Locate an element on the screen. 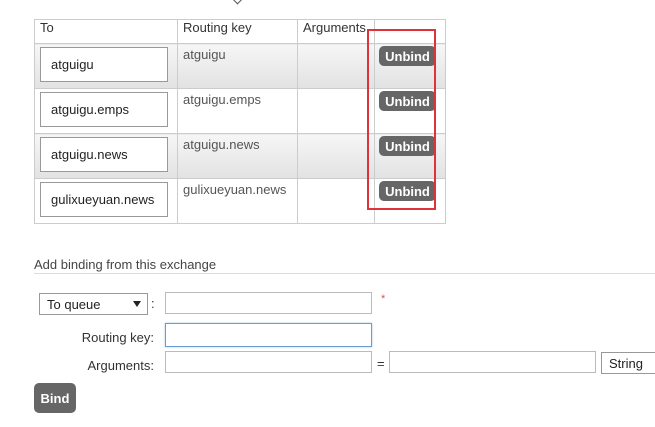 This screenshot has height=427, width=655. dropdown-arrow-icon is located at coordinates (137, 304).